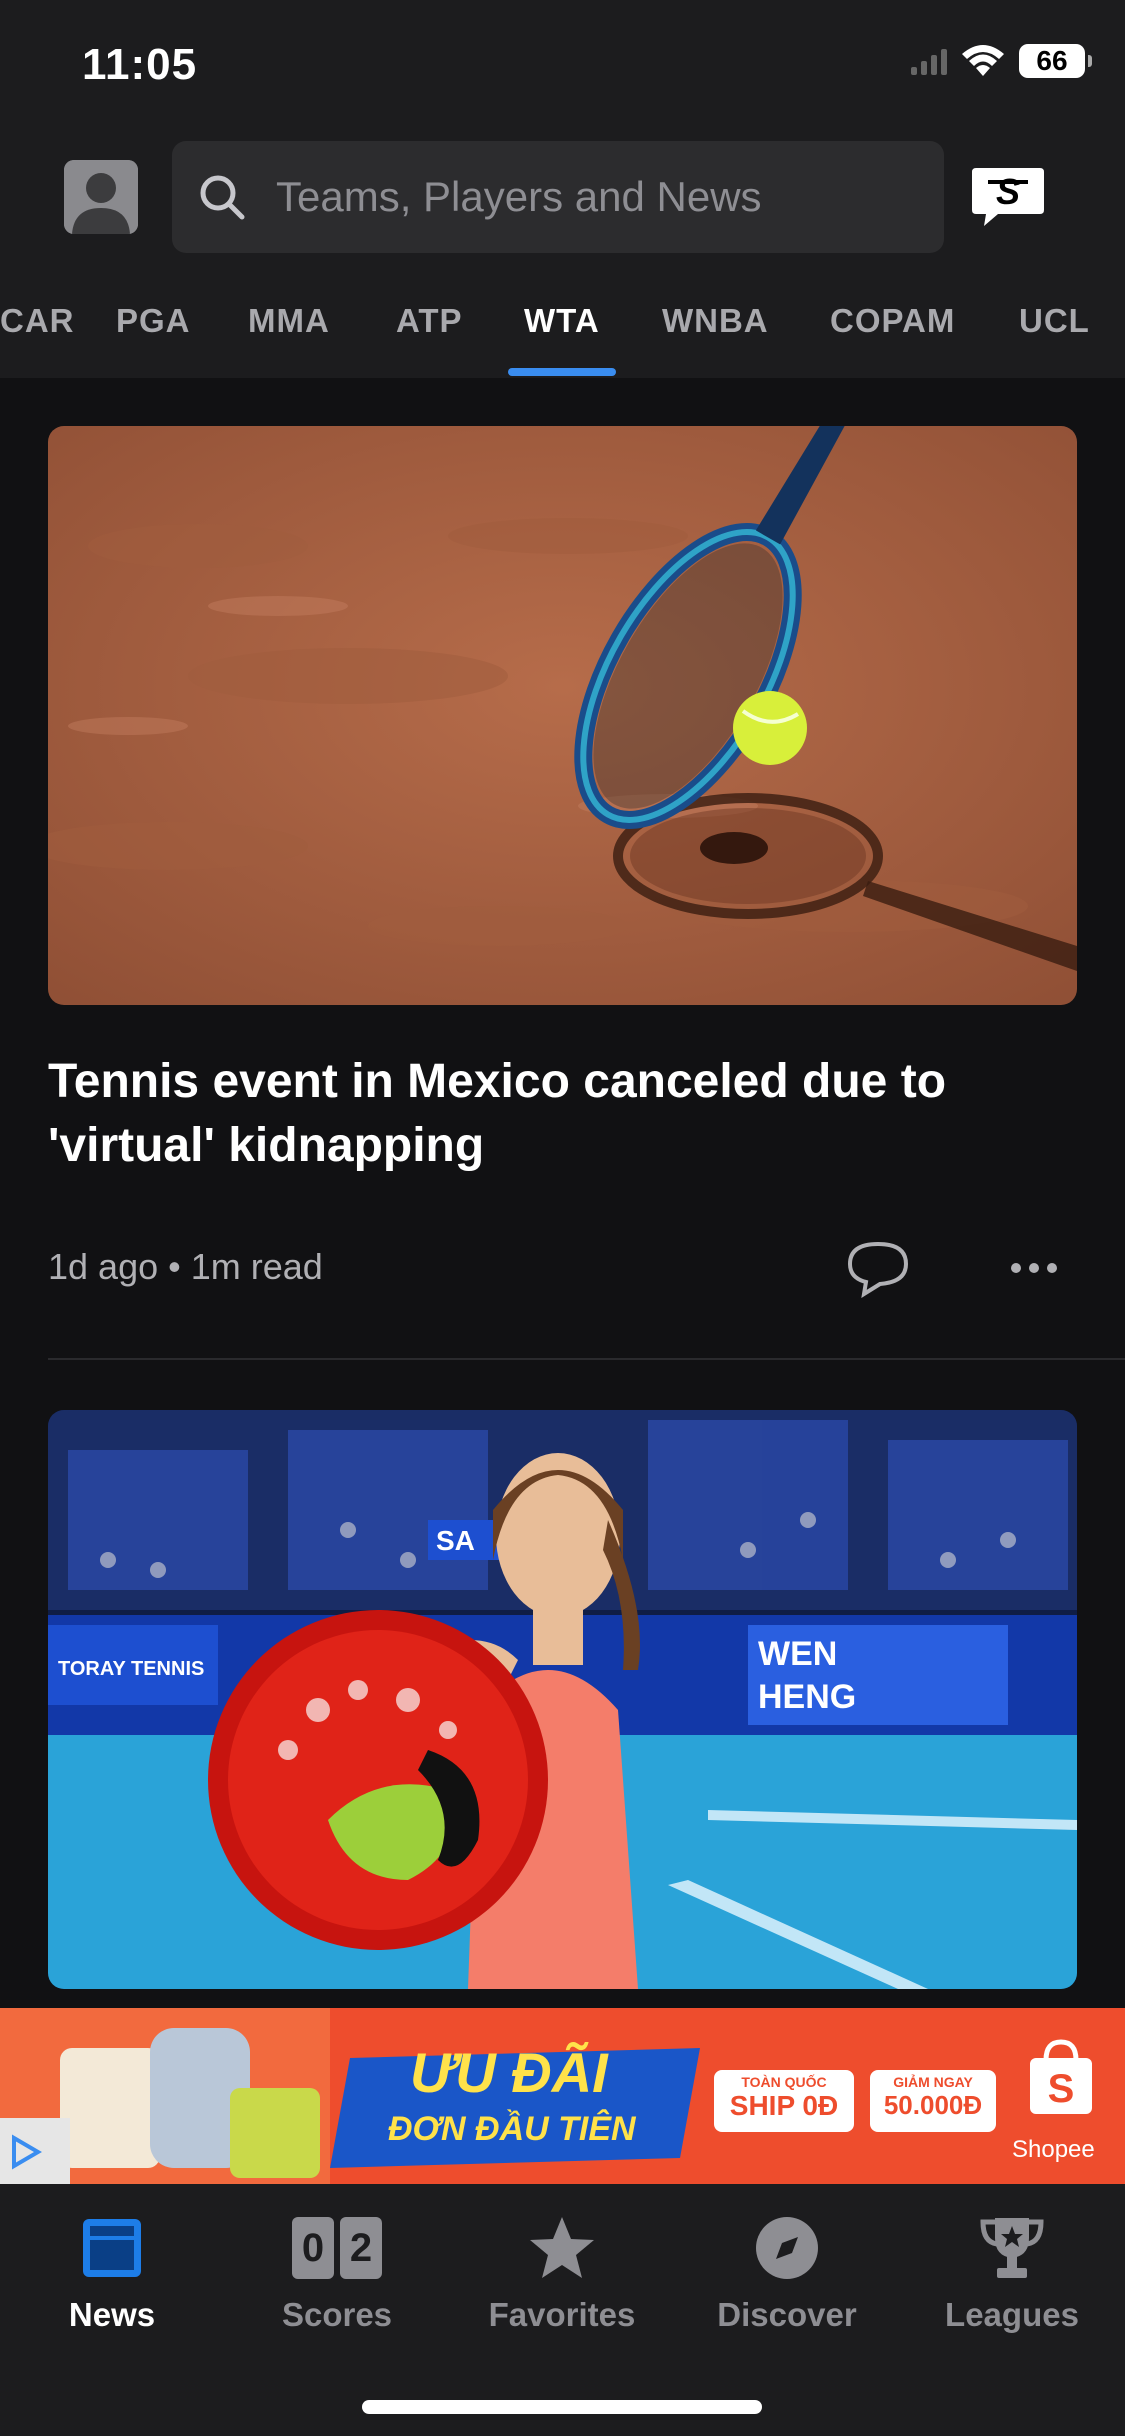  I want to click on scores-icon: 0 2, so click(337, 2248).